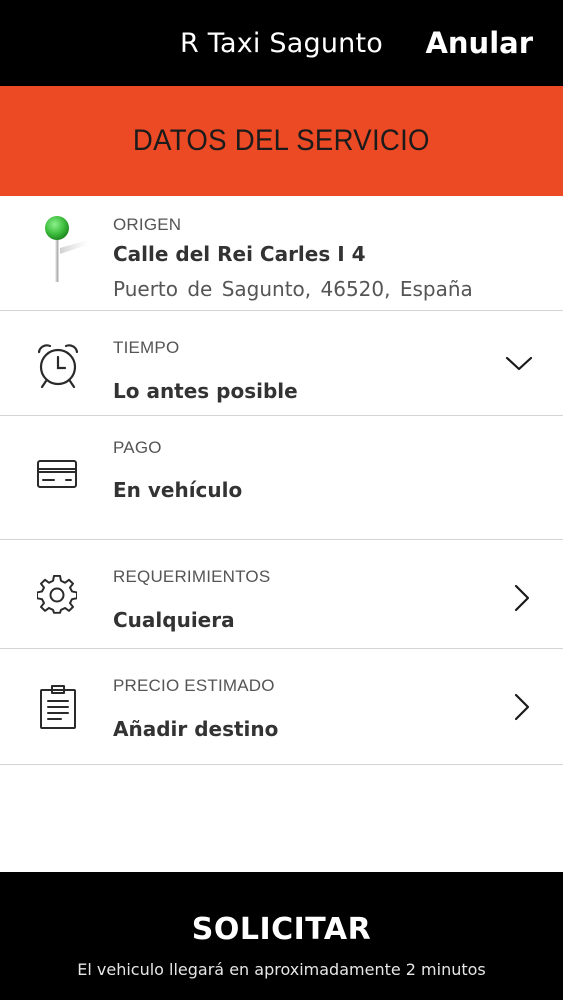  What do you see at coordinates (57, 476) in the screenshot?
I see `credit-card-icon` at bounding box center [57, 476].